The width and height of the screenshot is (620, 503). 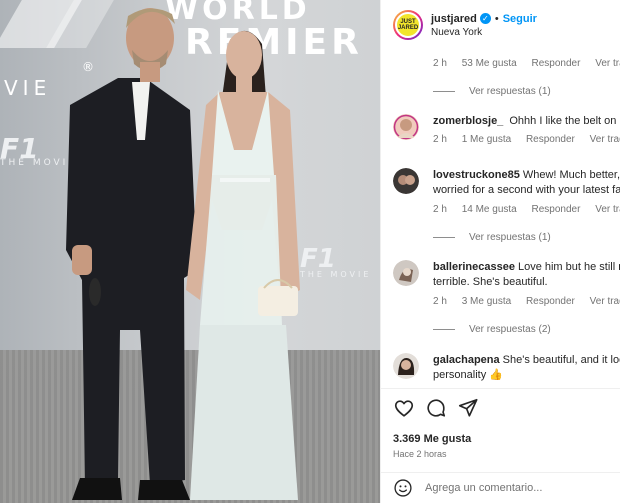 I want to click on comment-likes: 1 Me gusta, so click(x=486, y=139).